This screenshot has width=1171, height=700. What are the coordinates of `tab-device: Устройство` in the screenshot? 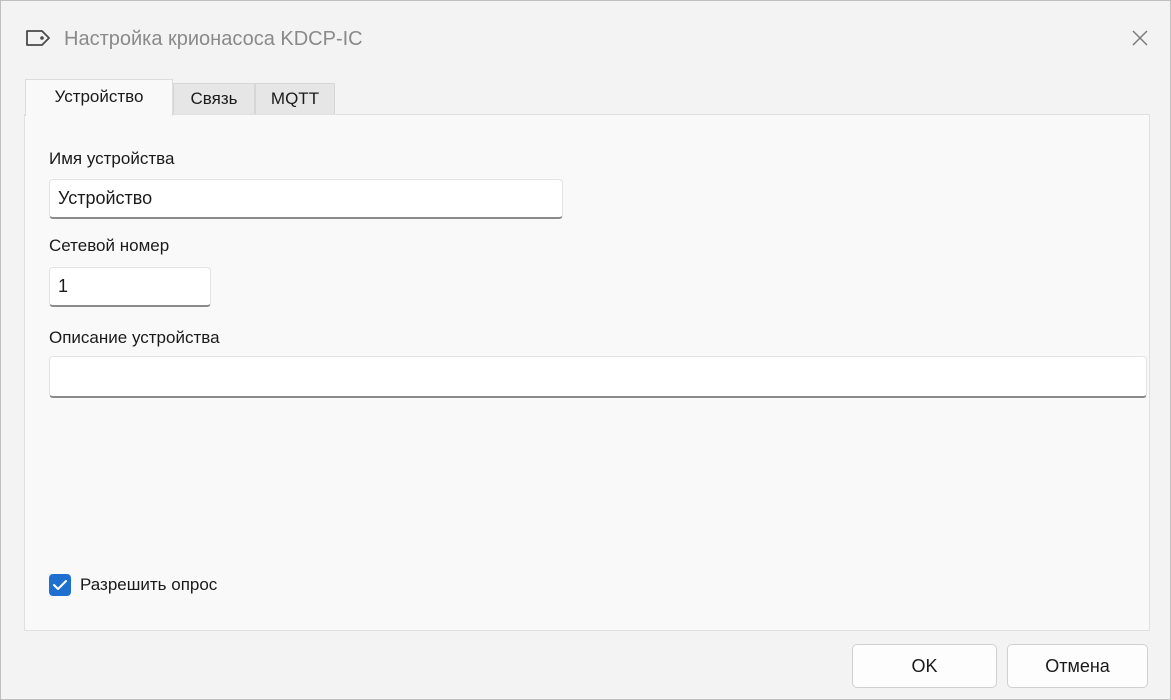 It's located at (99, 97).